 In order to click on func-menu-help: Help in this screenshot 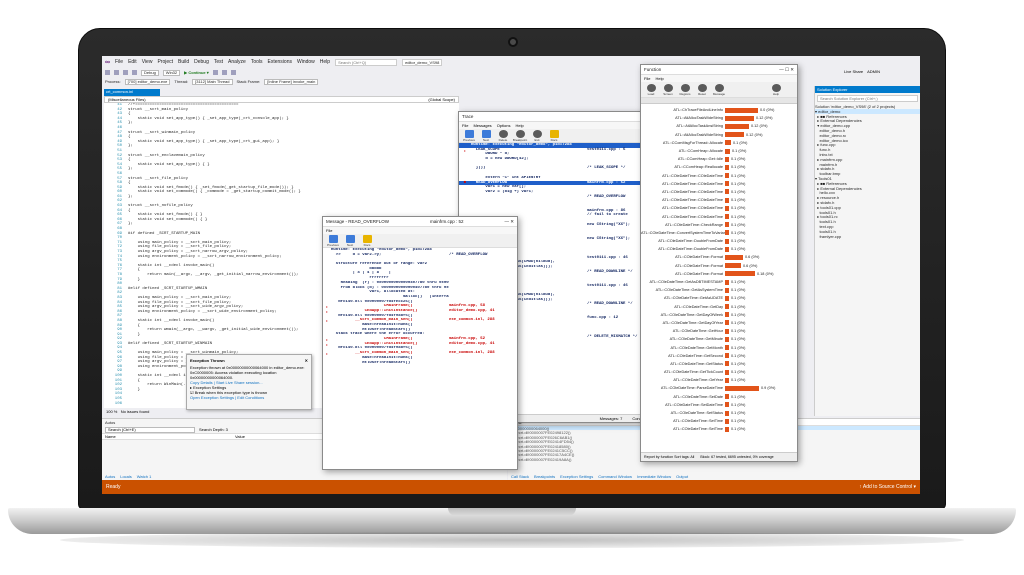, I will do `click(659, 78)`.